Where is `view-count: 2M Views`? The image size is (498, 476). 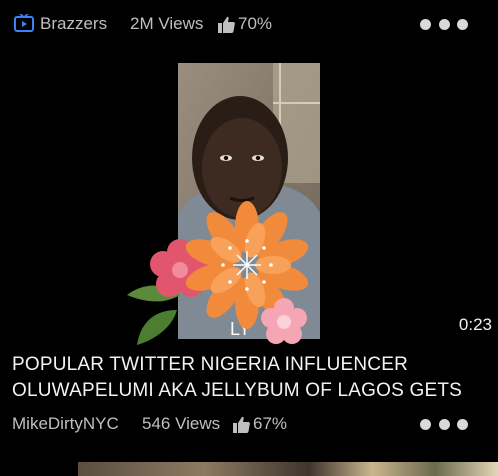
view-count: 2M Views is located at coordinates (167, 23).